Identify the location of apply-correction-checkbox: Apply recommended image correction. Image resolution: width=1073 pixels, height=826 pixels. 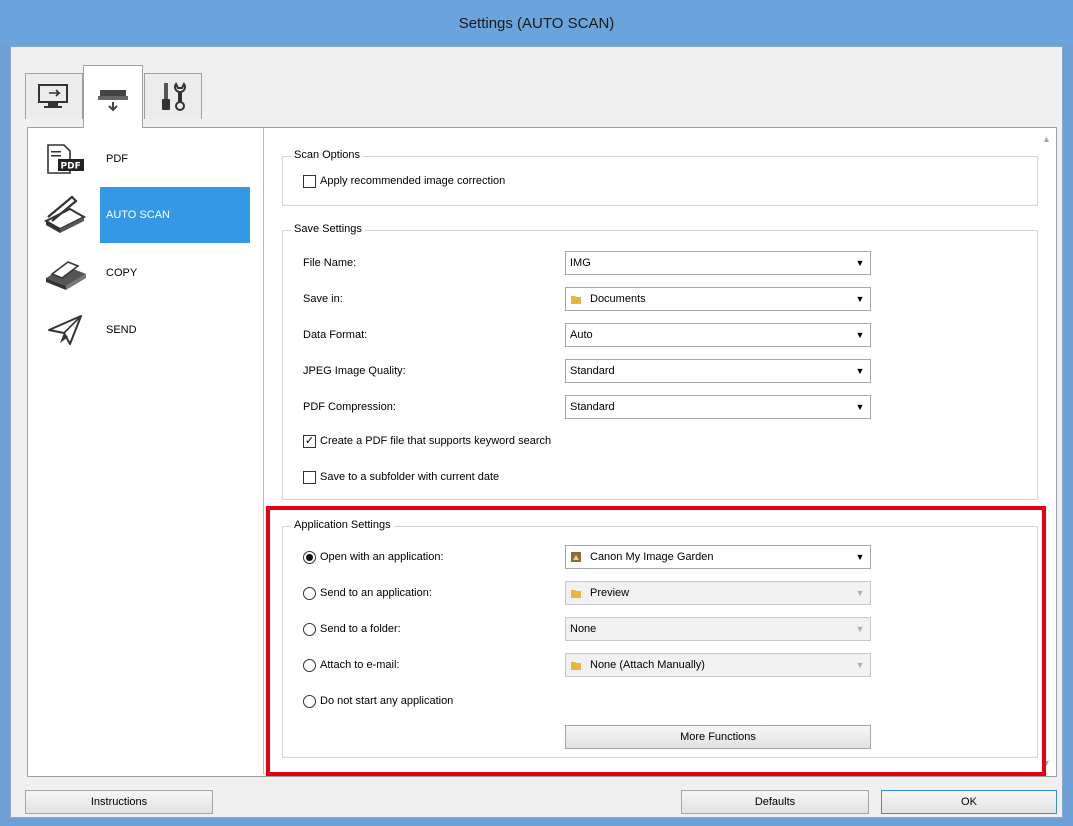
(404, 181).